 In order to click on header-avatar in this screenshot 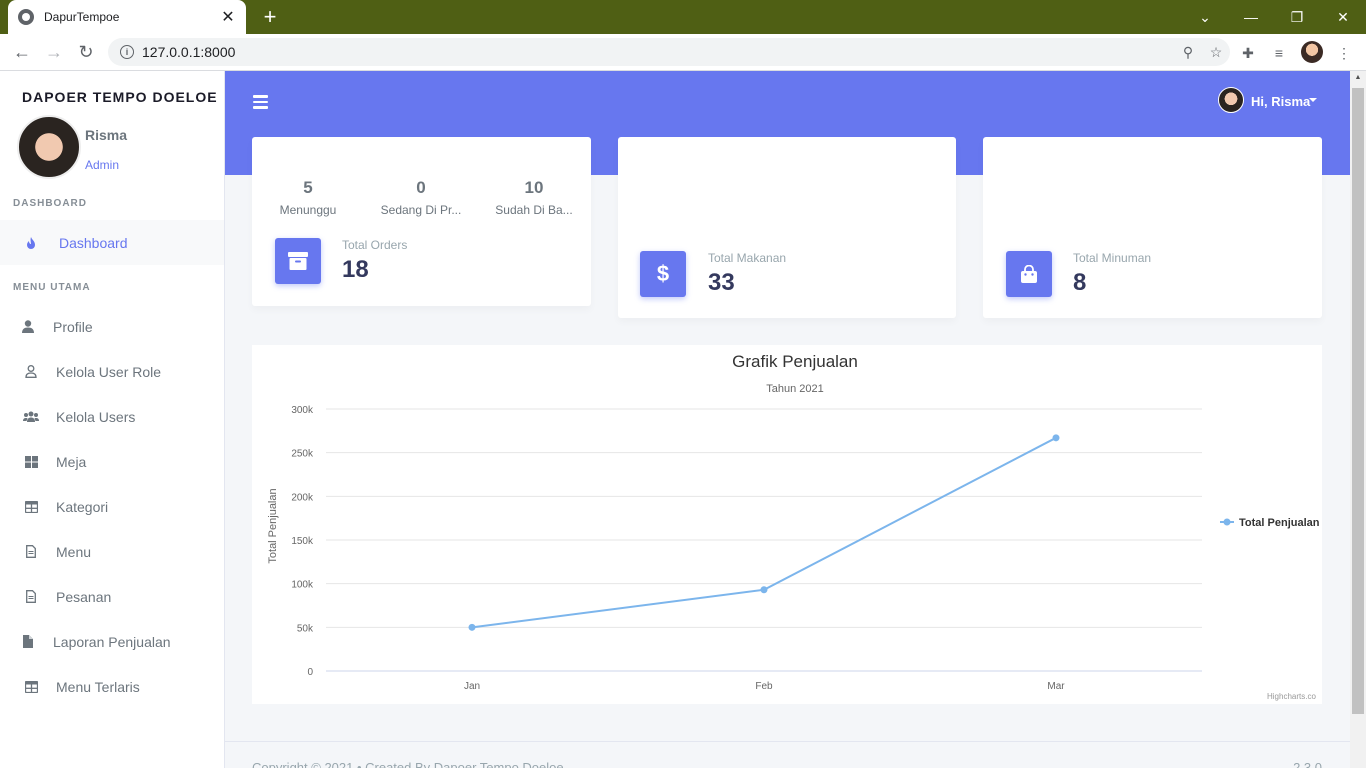, I will do `click(1231, 100)`.